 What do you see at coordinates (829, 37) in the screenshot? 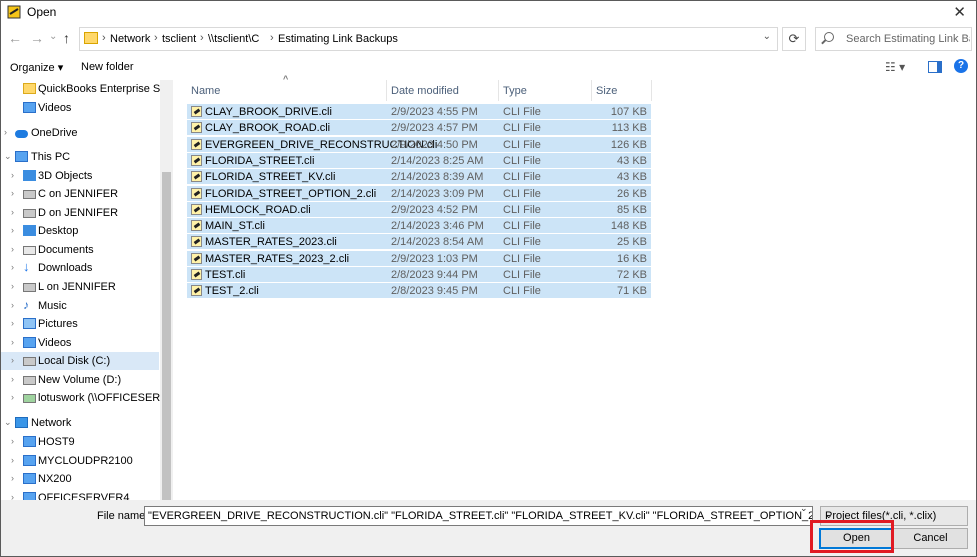
I see `search-icon` at bounding box center [829, 37].